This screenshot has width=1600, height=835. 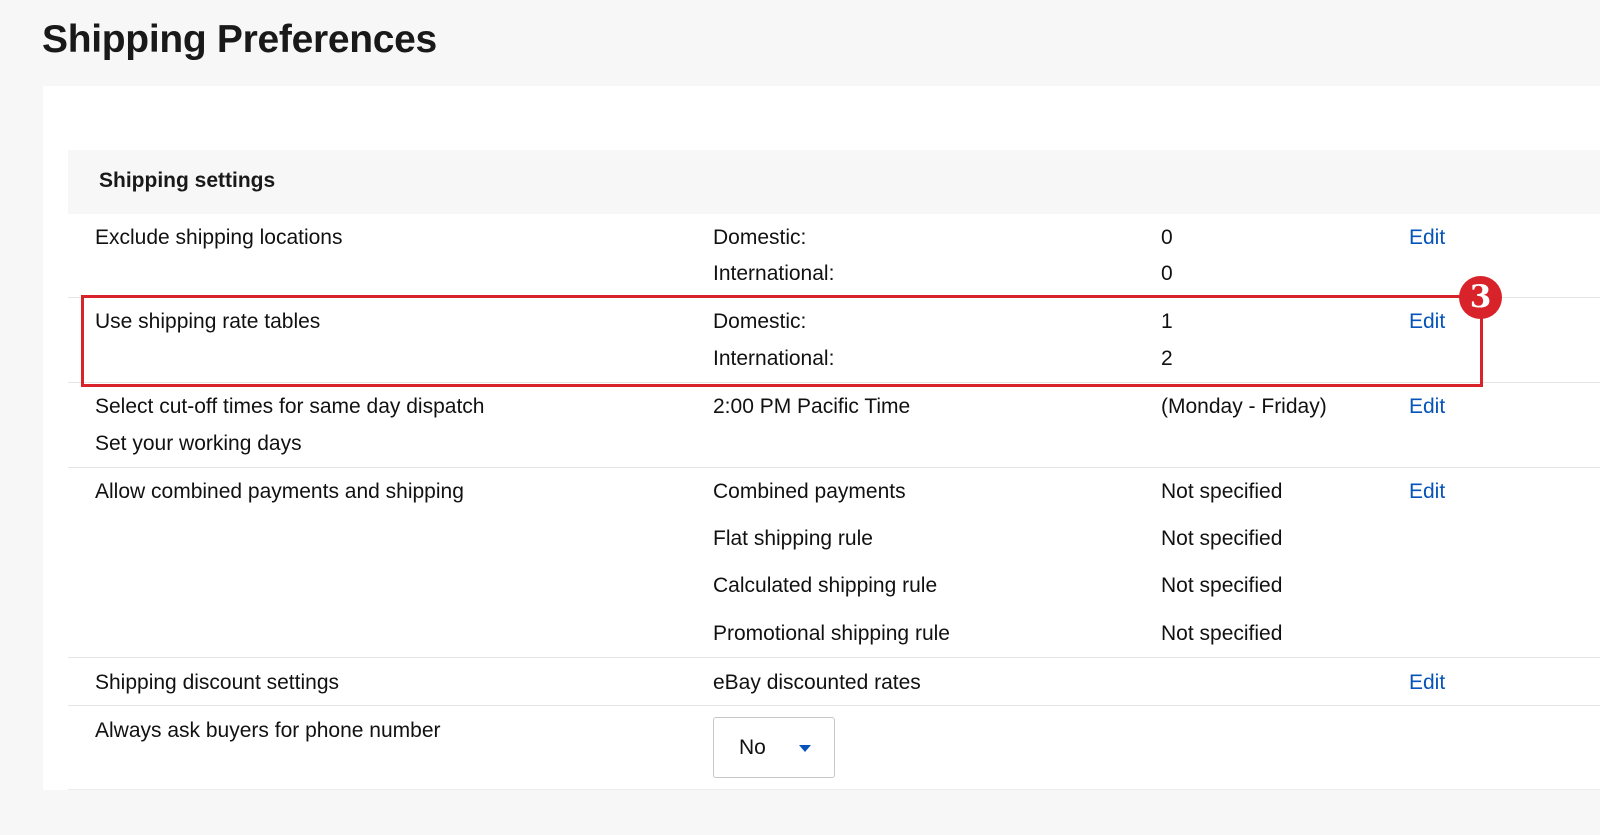 What do you see at coordinates (239, 39) in the screenshot?
I see `page-title: Shipping Preferences` at bounding box center [239, 39].